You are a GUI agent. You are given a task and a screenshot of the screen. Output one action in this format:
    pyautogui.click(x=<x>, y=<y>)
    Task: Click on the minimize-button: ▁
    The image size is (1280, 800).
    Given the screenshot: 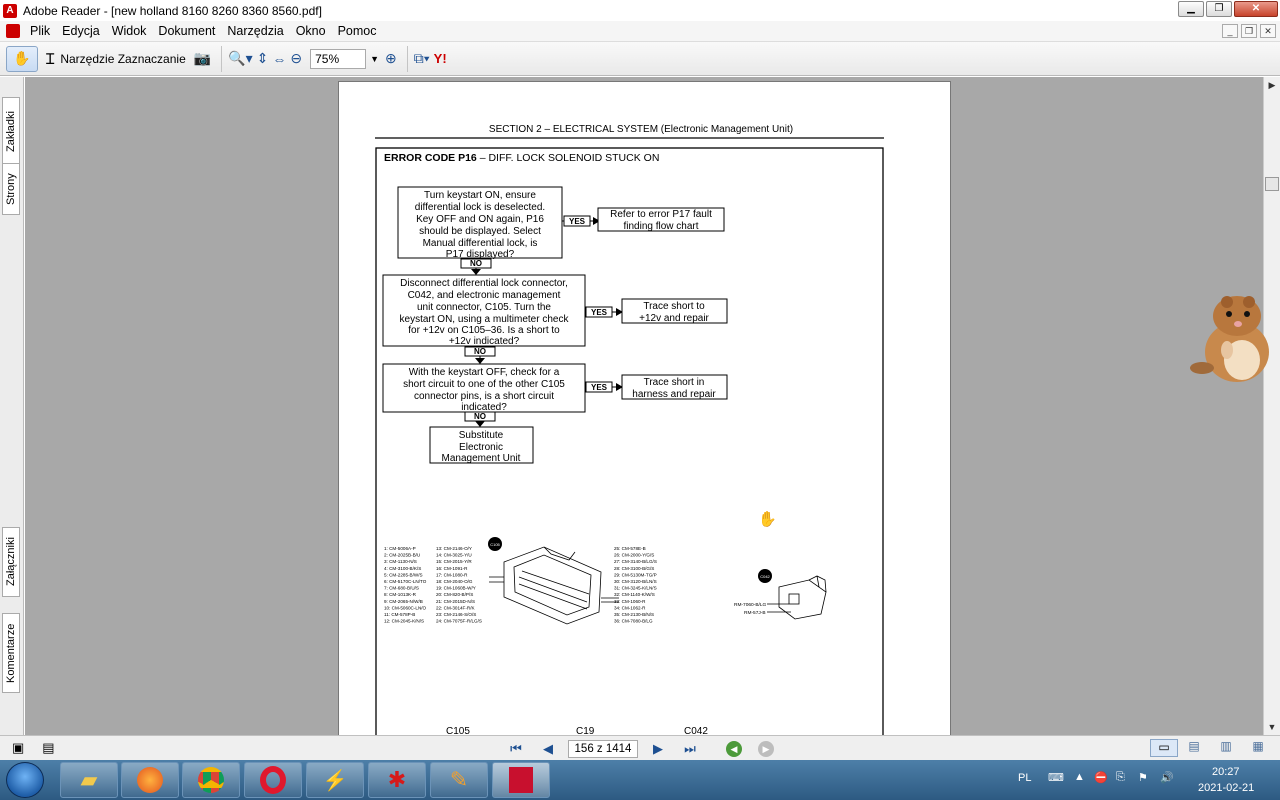 What is the action you would take?
    pyautogui.click(x=1191, y=9)
    